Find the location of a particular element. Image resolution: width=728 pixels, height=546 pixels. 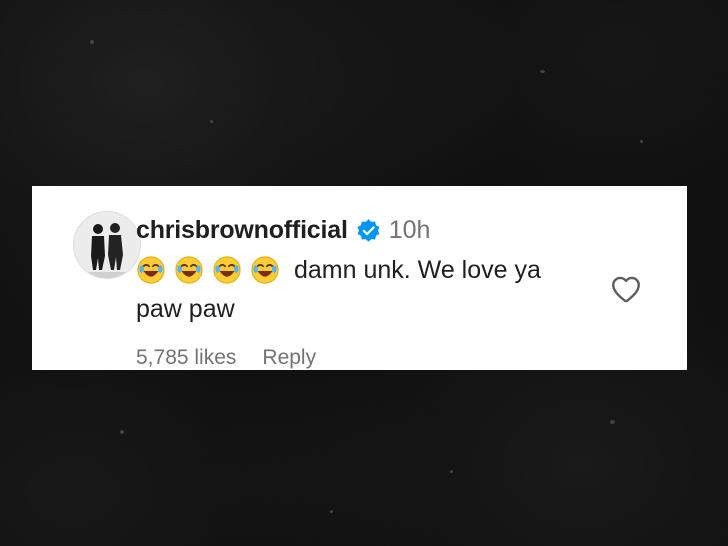

verified-badge-icon is located at coordinates (368, 230).